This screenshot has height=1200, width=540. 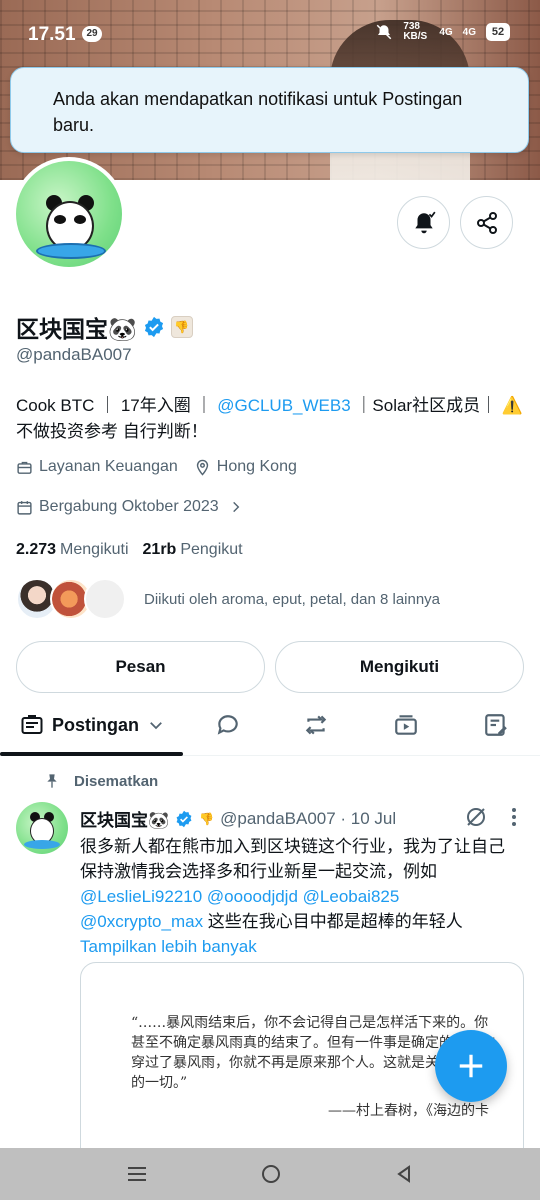 I want to click on mention-link: @LeslieLi92210, so click(x=141, y=896).